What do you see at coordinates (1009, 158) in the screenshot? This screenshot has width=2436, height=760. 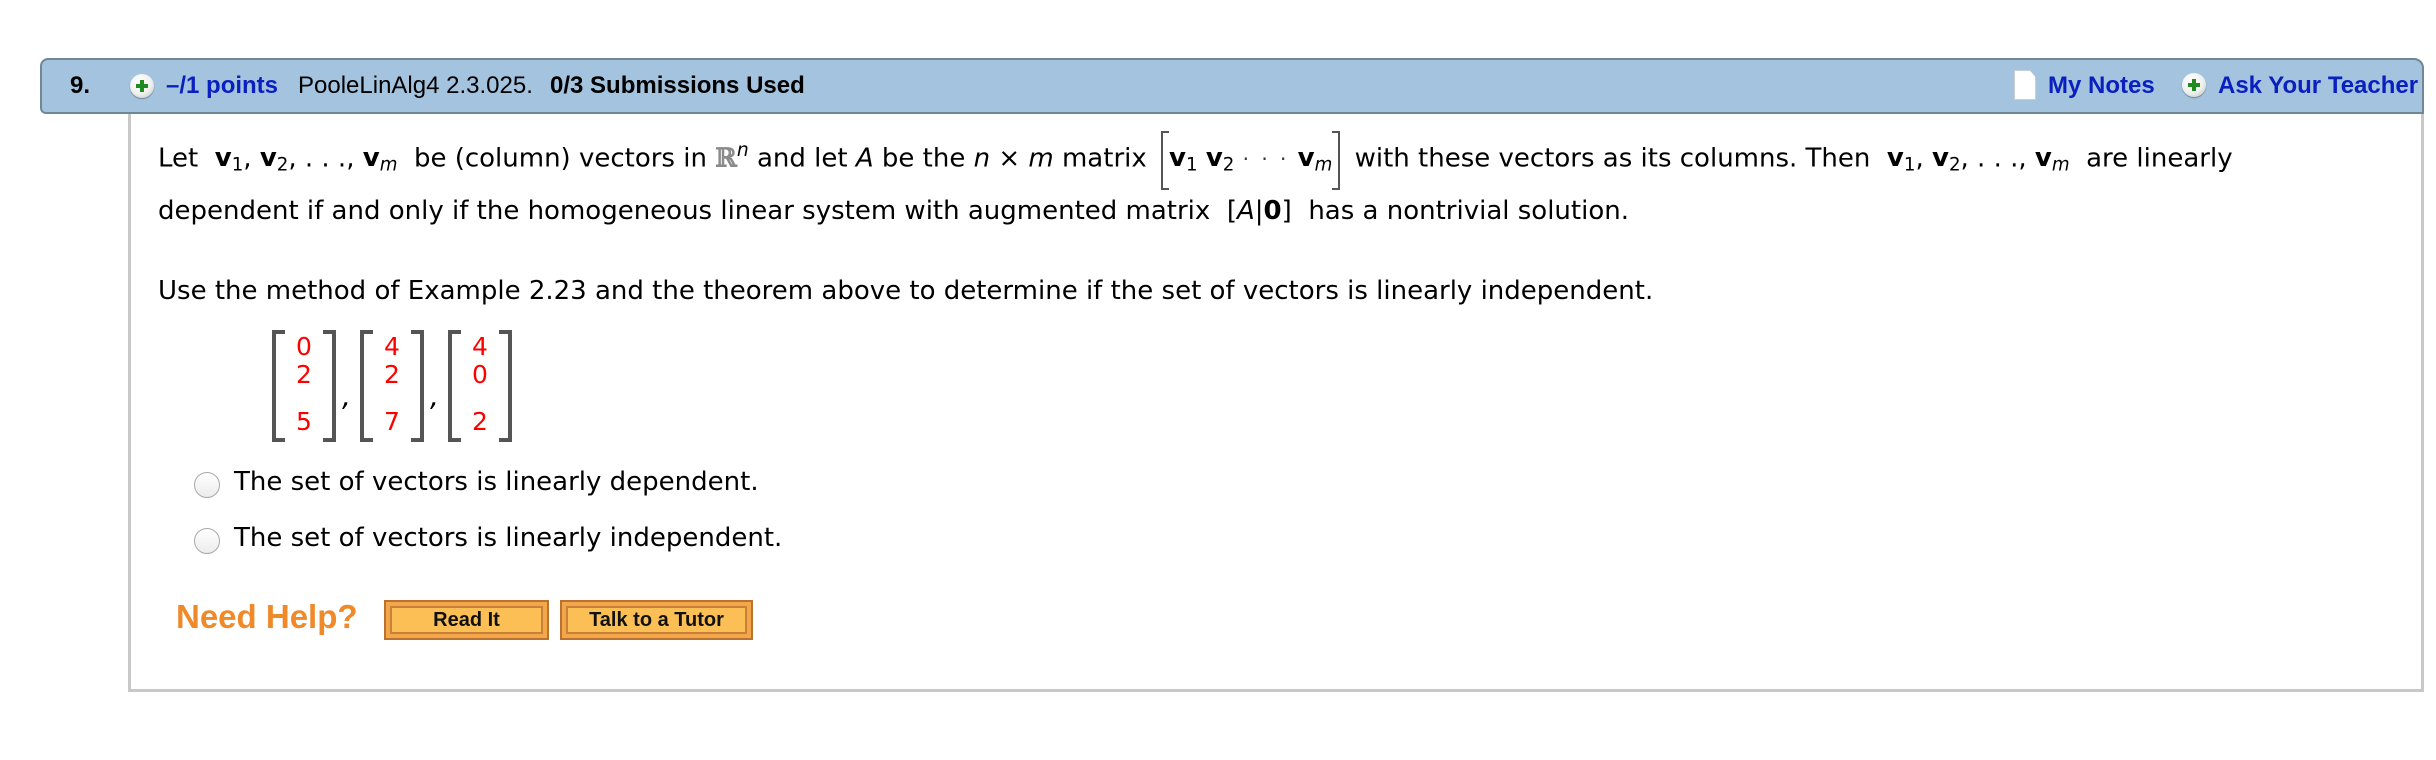 I see `times-symbol: ×` at bounding box center [1009, 158].